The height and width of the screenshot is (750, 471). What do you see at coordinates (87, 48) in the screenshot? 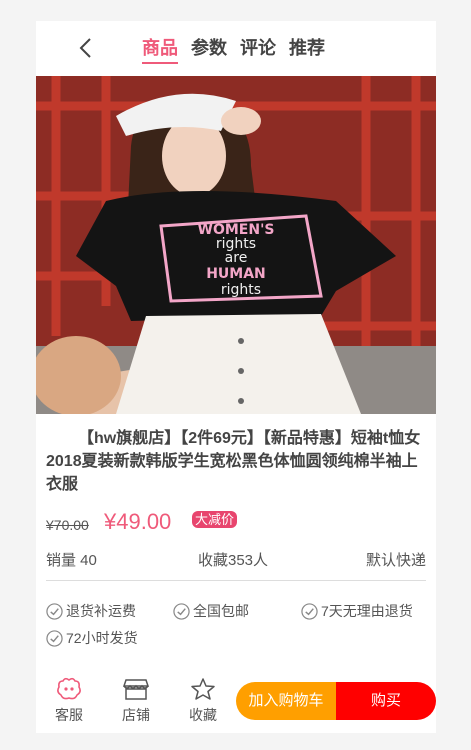
I see `back-arrow-icon` at bounding box center [87, 48].